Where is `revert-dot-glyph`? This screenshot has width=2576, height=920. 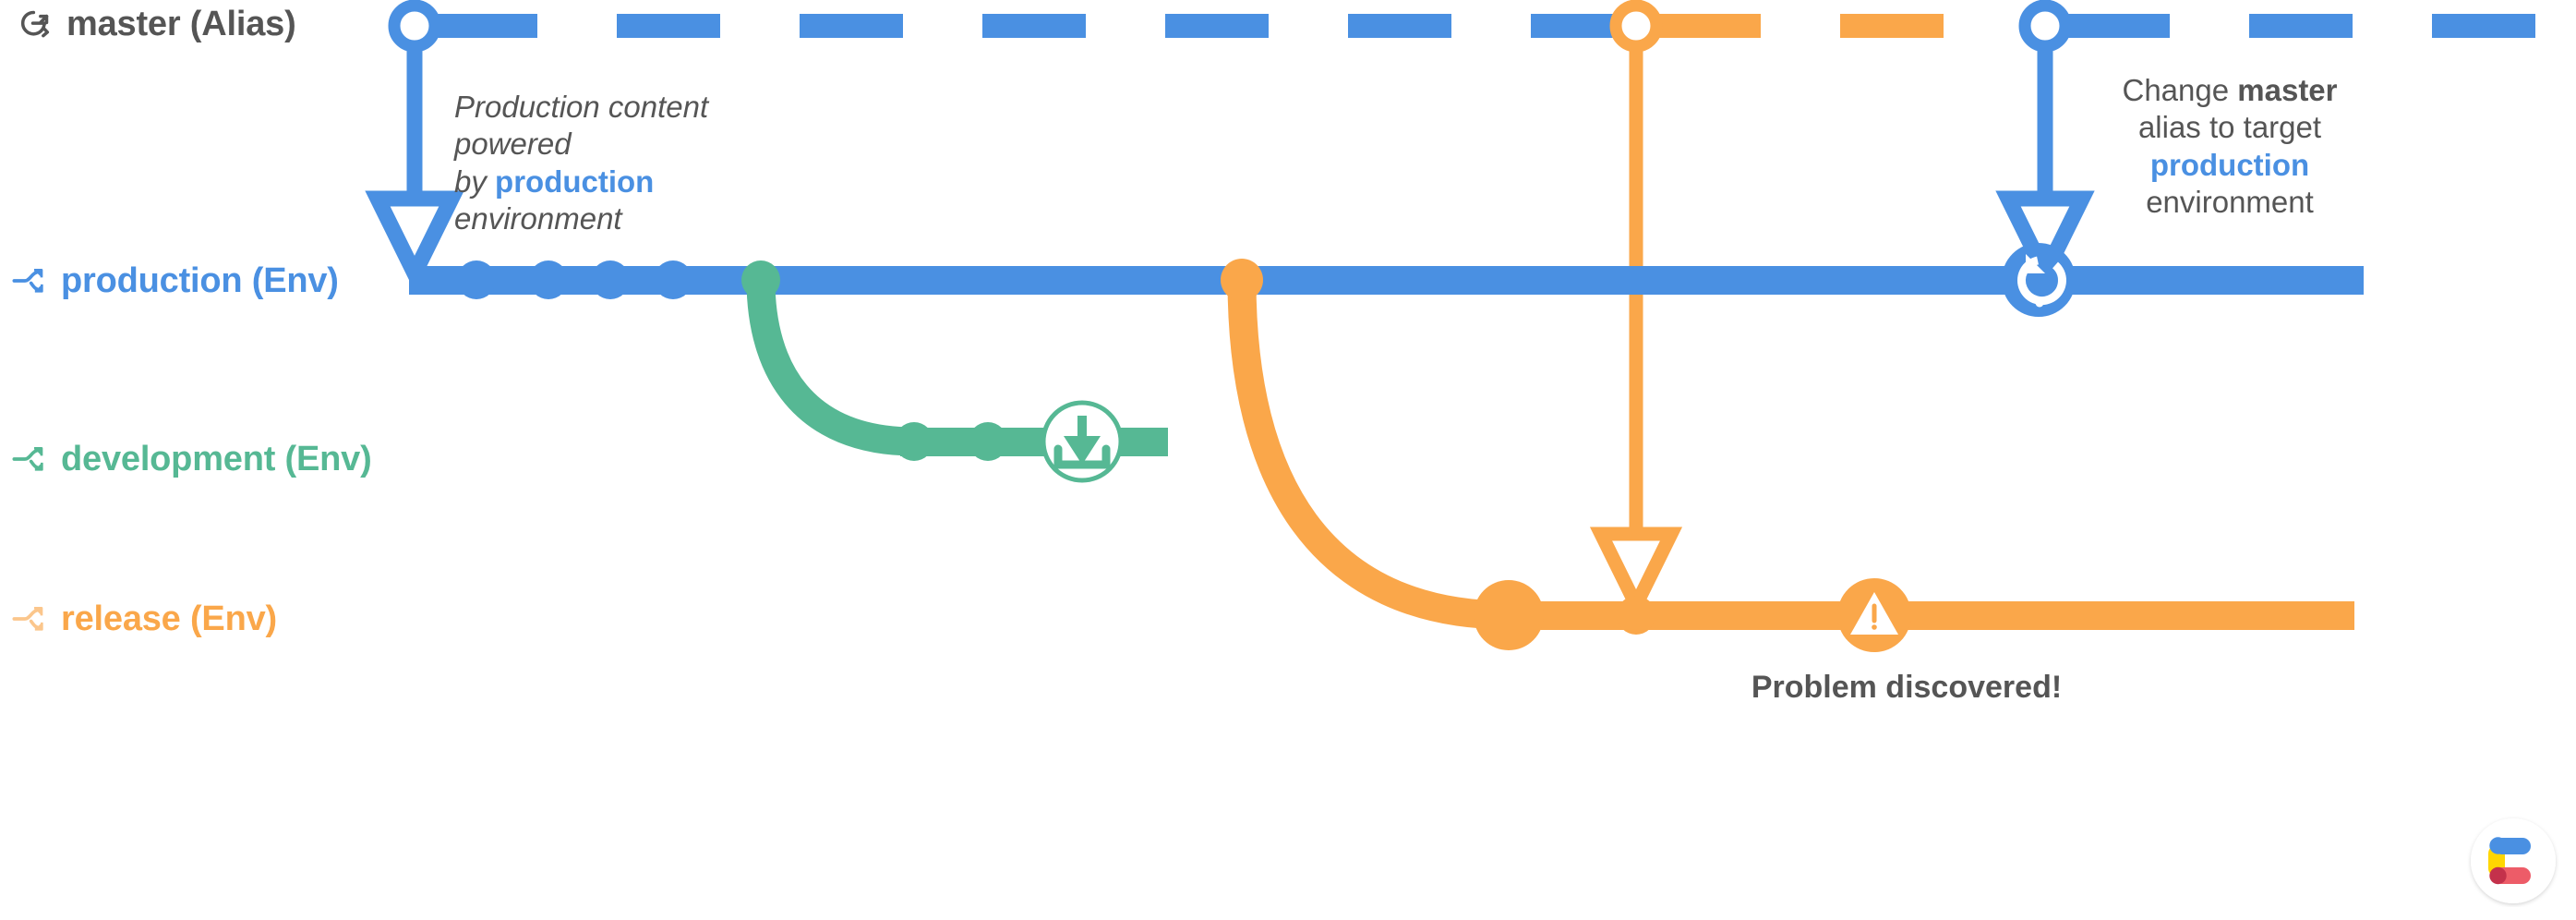
revert-dot-glyph is located at coordinates (2039, 303).